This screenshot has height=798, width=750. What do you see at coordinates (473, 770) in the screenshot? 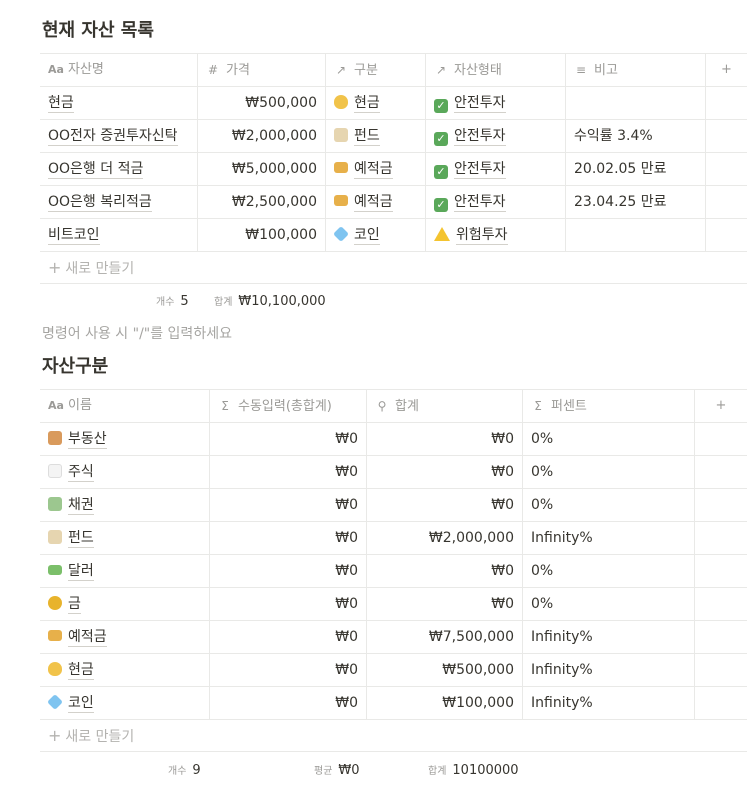
I see `categories-sum-summary: 합계 10100000` at bounding box center [473, 770].